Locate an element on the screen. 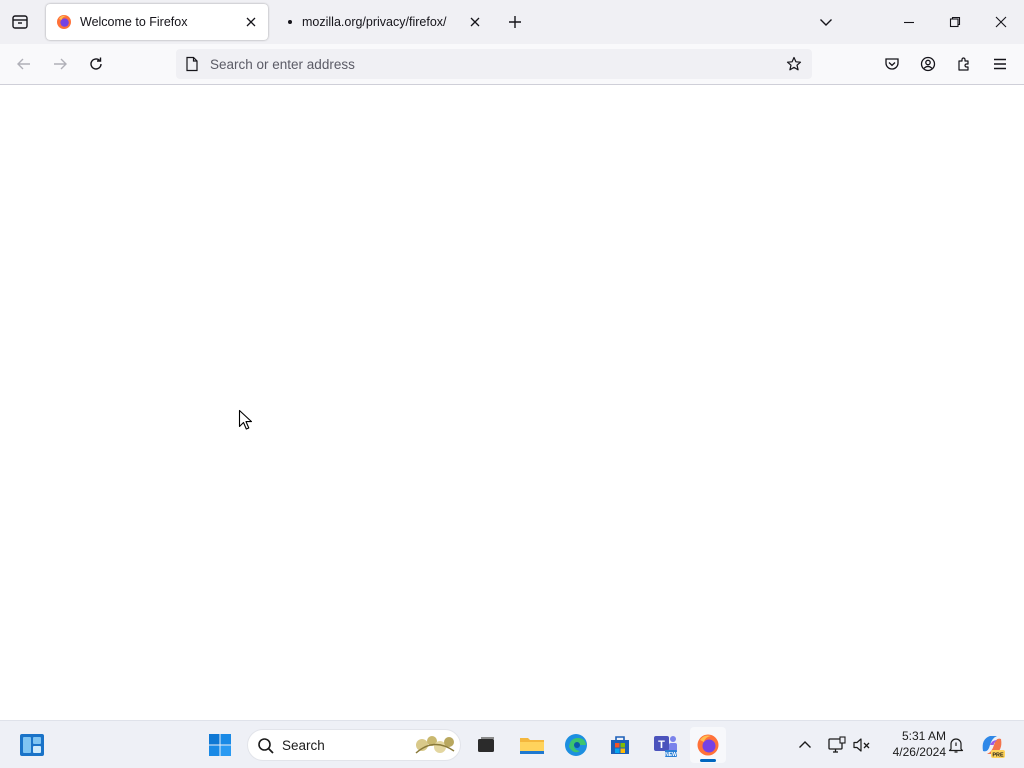 The height and width of the screenshot is (768, 1024). page-icon is located at coordinates (192, 64).